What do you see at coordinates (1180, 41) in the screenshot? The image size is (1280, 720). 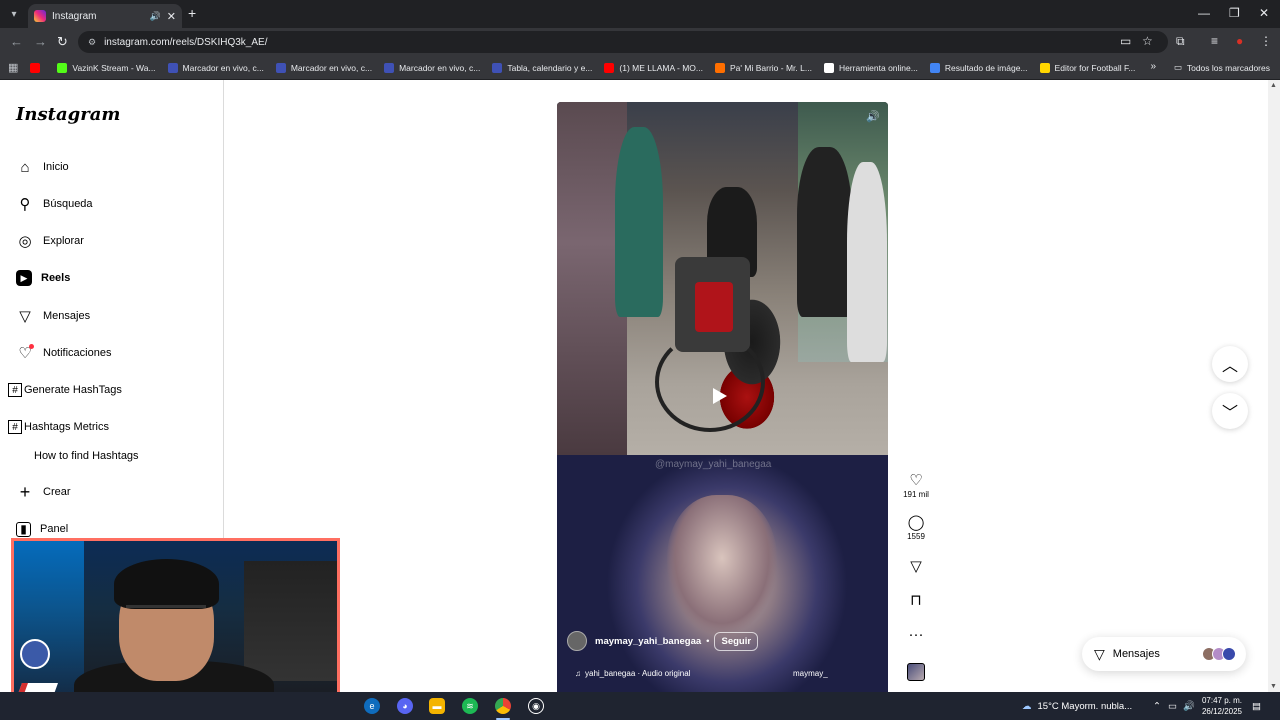 I see `extensions-icon: ⧉` at bounding box center [1180, 41].